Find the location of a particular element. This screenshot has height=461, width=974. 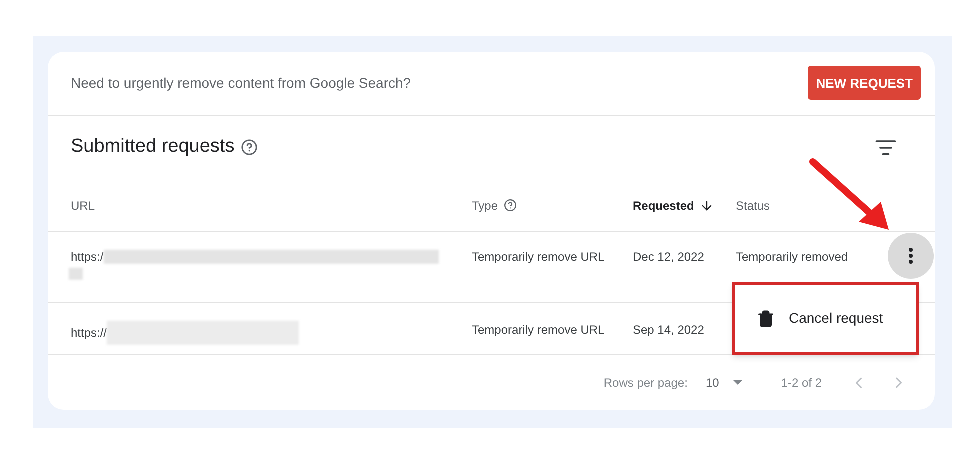

column-header: Type is located at coordinates (495, 205).